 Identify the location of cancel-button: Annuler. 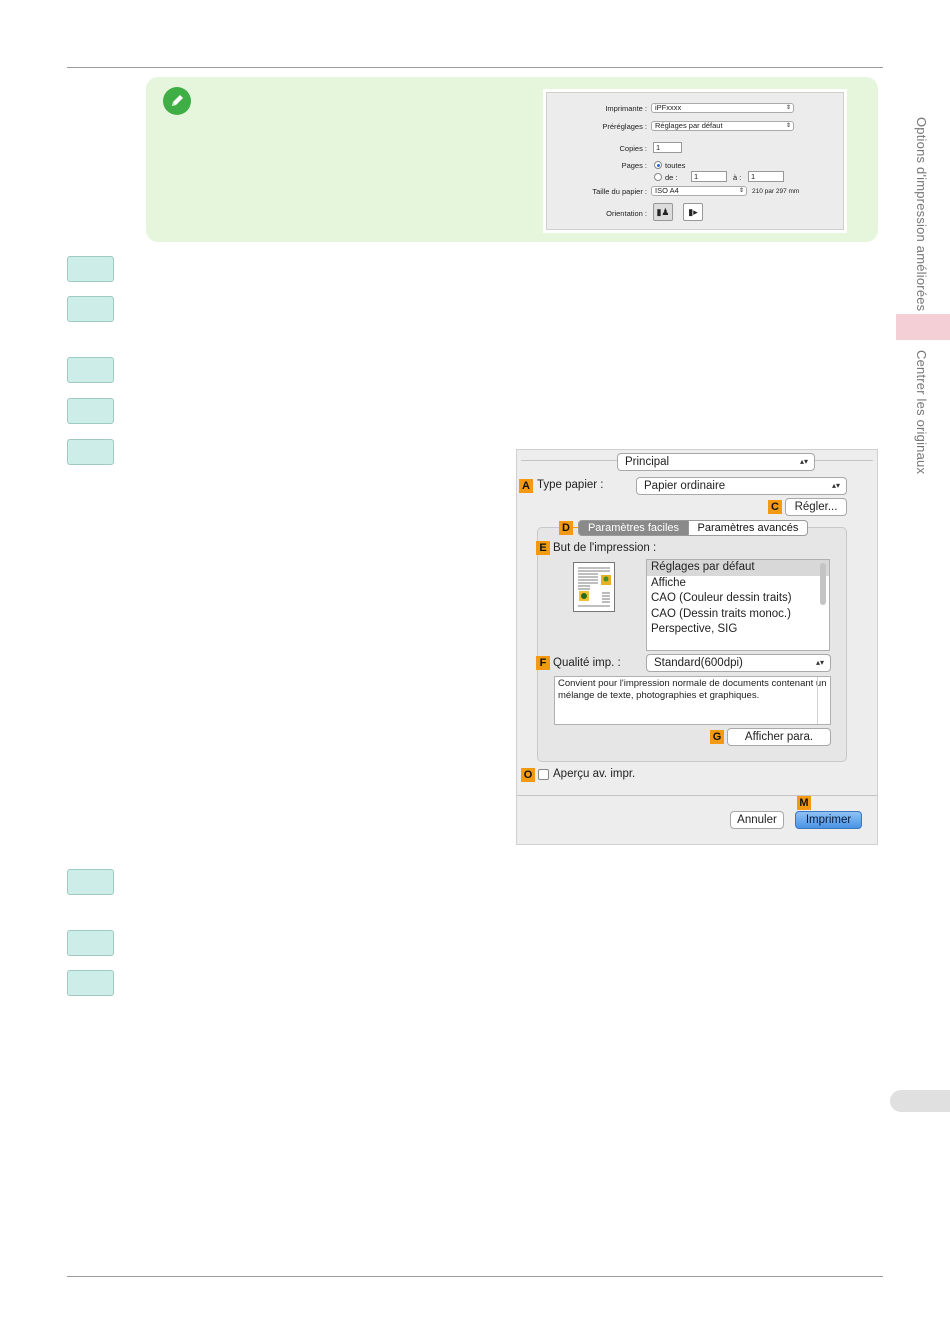
(757, 820).